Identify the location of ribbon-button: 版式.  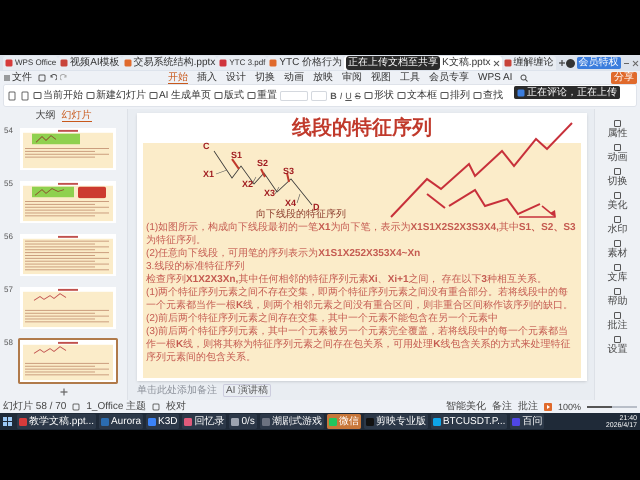
(229, 95).